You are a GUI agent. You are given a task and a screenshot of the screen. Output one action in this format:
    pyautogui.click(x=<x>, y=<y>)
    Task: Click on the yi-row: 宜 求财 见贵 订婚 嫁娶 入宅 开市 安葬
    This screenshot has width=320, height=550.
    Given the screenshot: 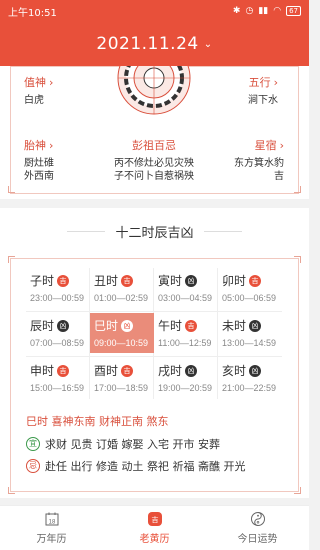 What is the action you would take?
    pyautogui.click(x=123, y=444)
    